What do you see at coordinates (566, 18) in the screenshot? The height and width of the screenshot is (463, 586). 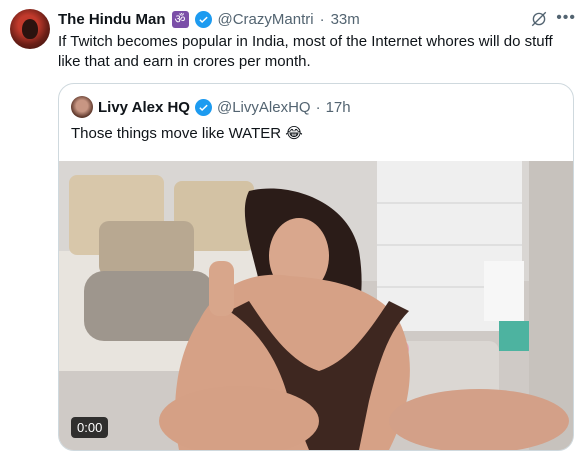 I see `more-icon: •••` at bounding box center [566, 18].